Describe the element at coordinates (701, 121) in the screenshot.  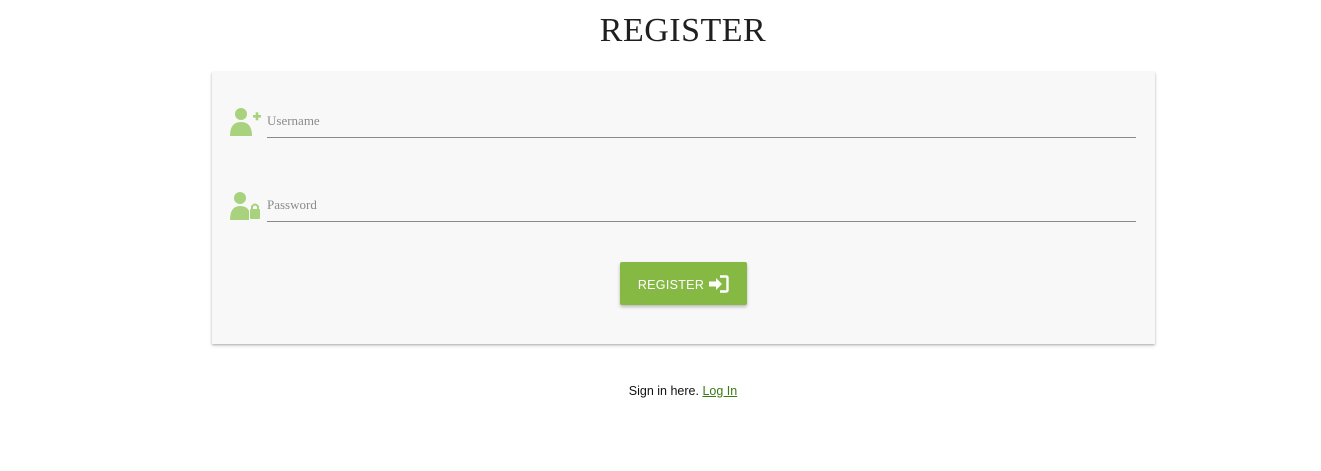
I see `username-input` at that location.